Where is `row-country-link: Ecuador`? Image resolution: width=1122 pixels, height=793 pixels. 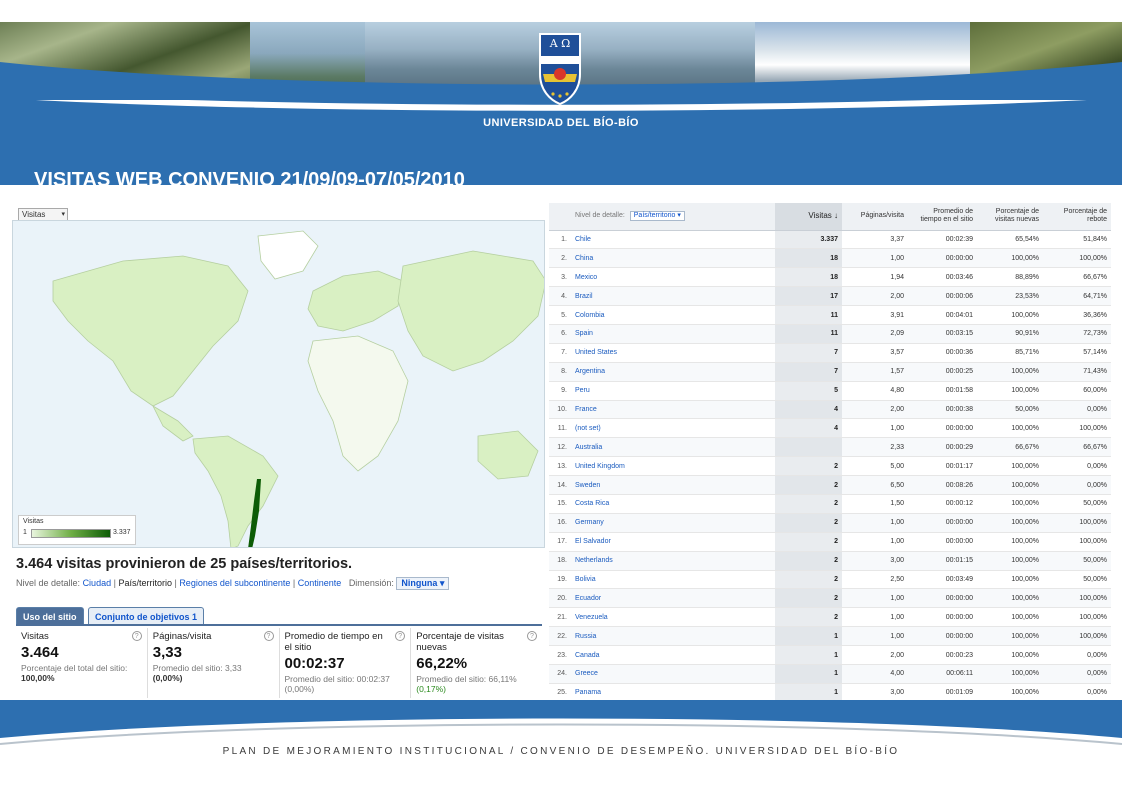 row-country-link: Ecuador is located at coordinates (673, 598).